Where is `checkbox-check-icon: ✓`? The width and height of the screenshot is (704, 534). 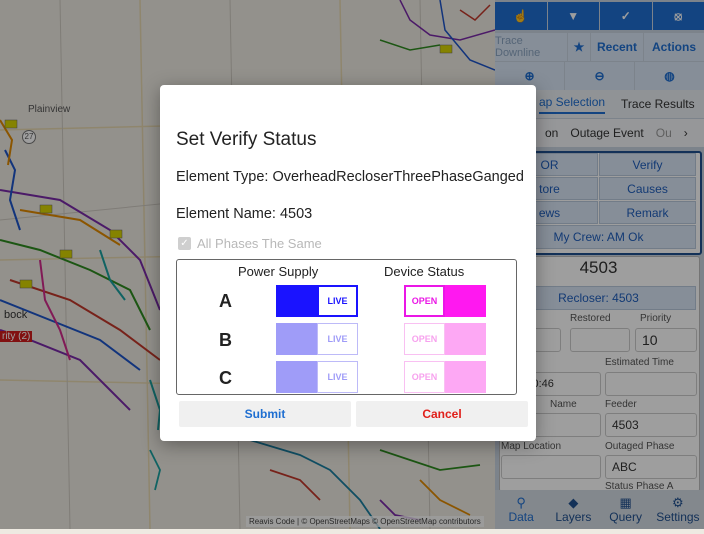
checkbox-check-icon: ✓ is located at coordinates (184, 243).